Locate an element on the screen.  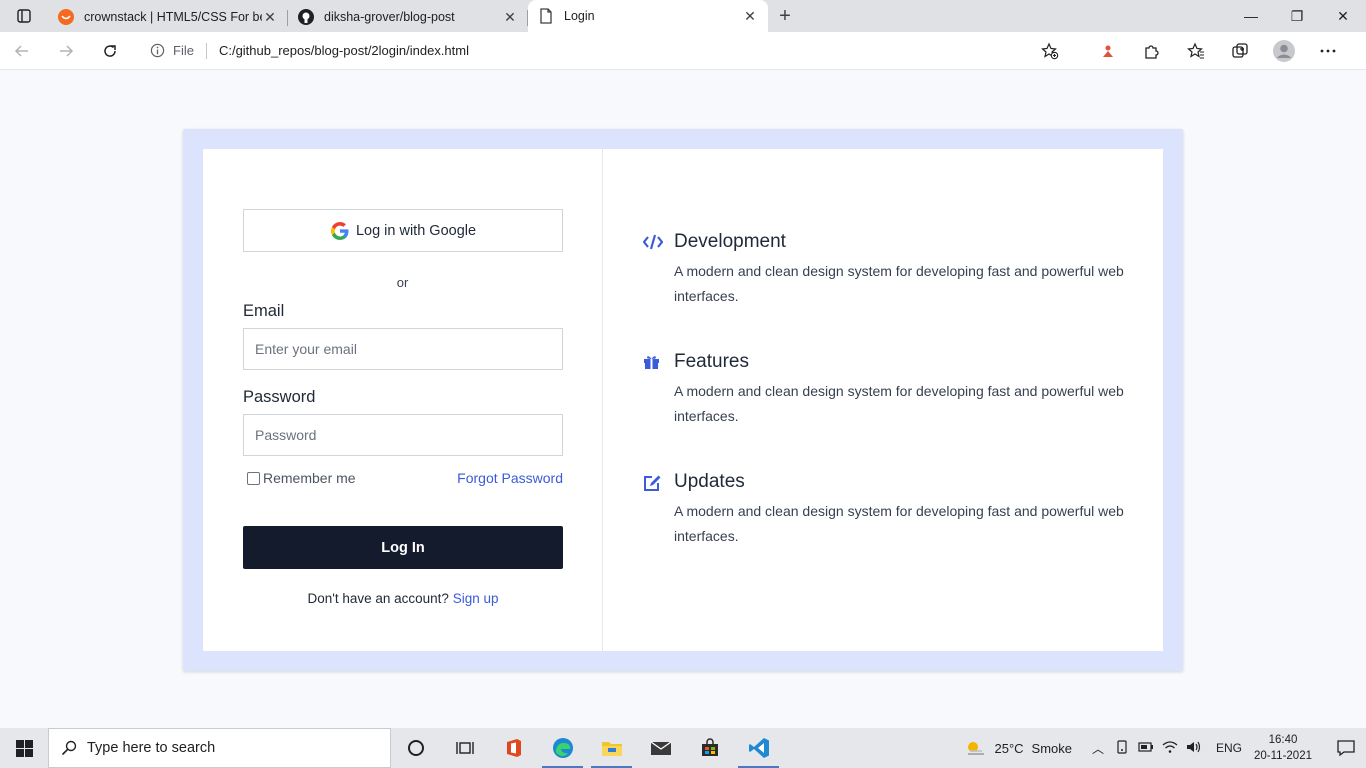
edit-icon is located at coordinates (658, 510).